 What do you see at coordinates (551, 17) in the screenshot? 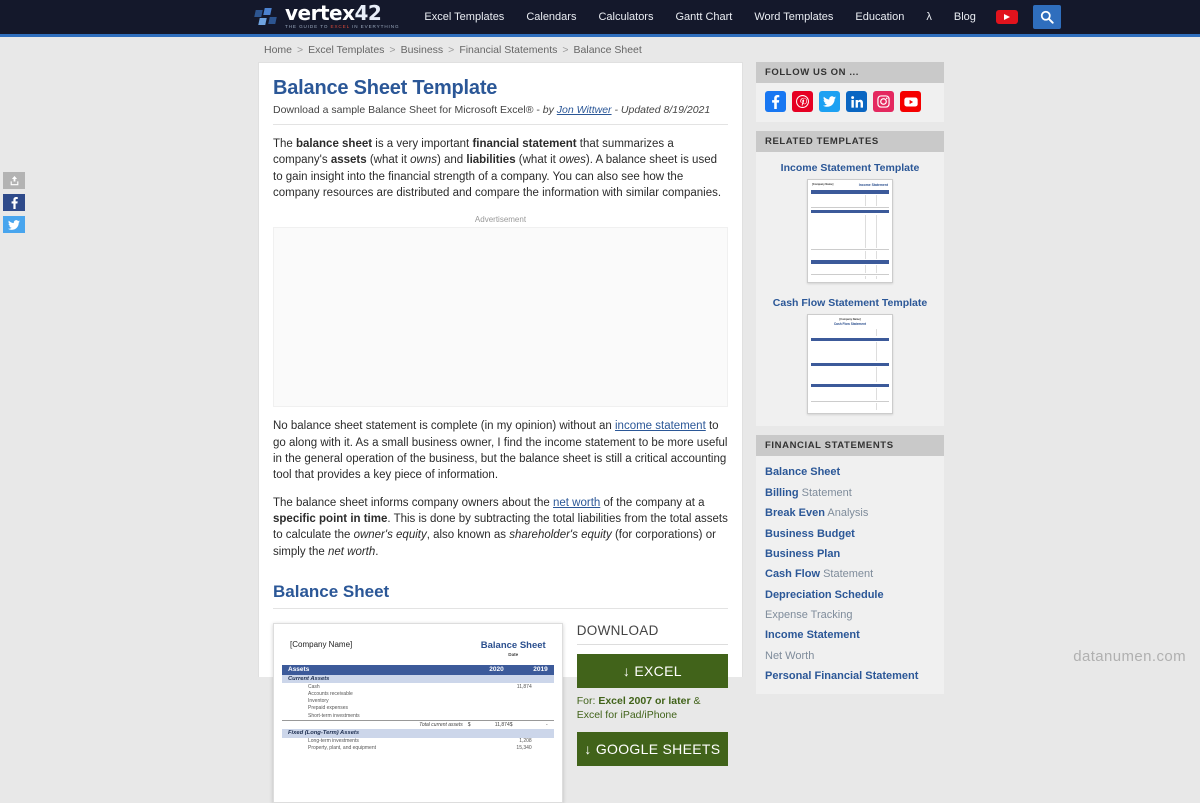
I see `nav-item-calendars: Calendars` at bounding box center [551, 17].